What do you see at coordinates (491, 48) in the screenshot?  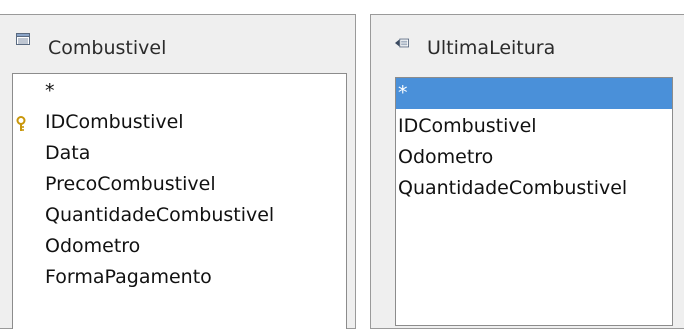 I see `table-title: UltimaLeitura` at bounding box center [491, 48].